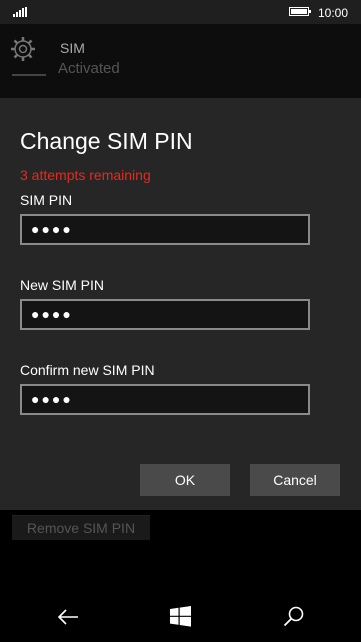 Image resolution: width=361 pixels, height=642 pixels. What do you see at coordinates (89, 68) in the screenshot?
I see `sim-status-text: Activated` at bounding box center [89, 68].